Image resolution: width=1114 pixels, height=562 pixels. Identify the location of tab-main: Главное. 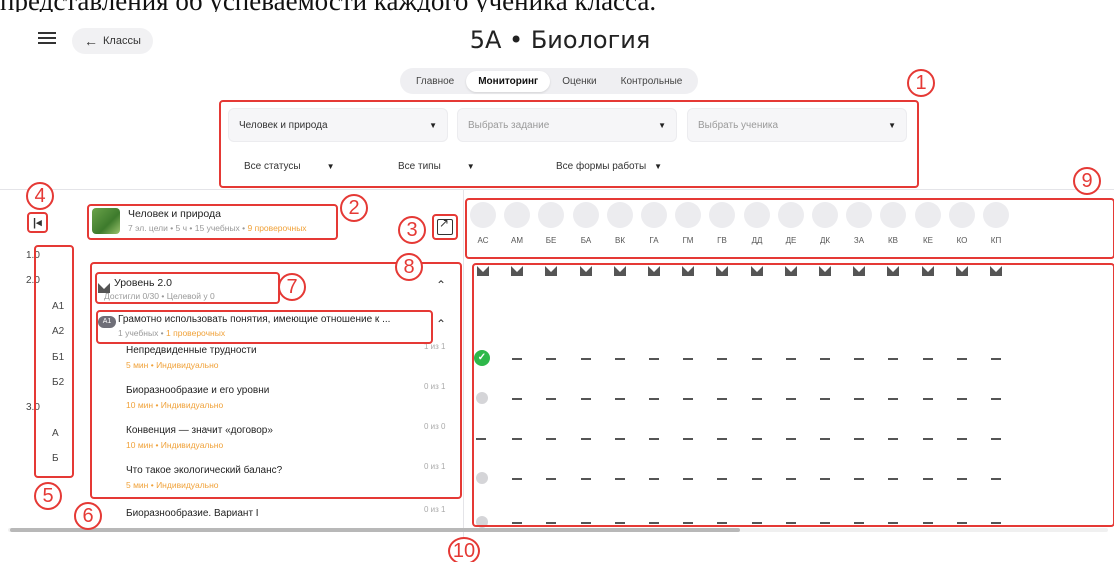
(435, 81).